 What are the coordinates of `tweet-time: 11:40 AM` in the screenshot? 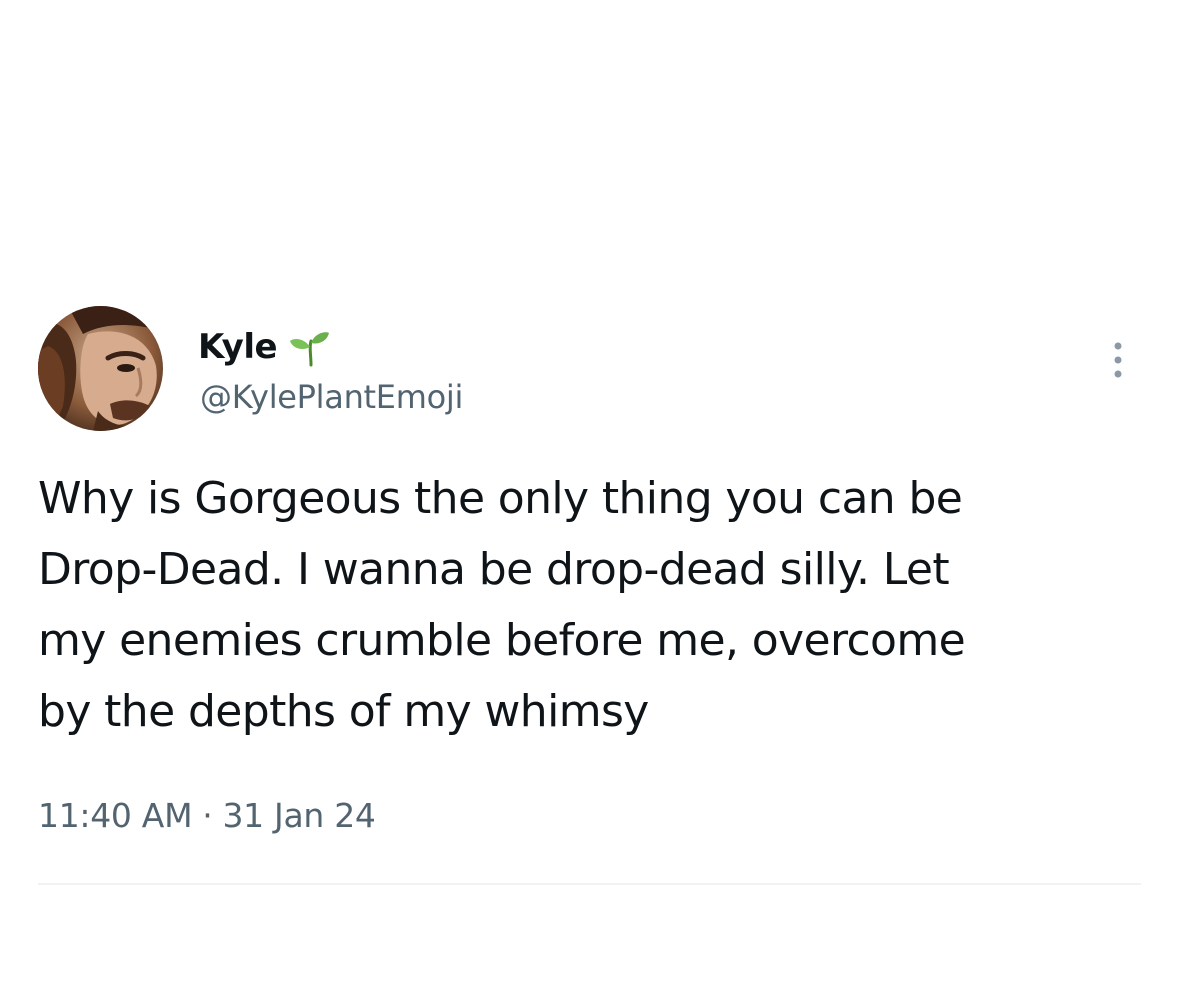 It's located at (115, 815).